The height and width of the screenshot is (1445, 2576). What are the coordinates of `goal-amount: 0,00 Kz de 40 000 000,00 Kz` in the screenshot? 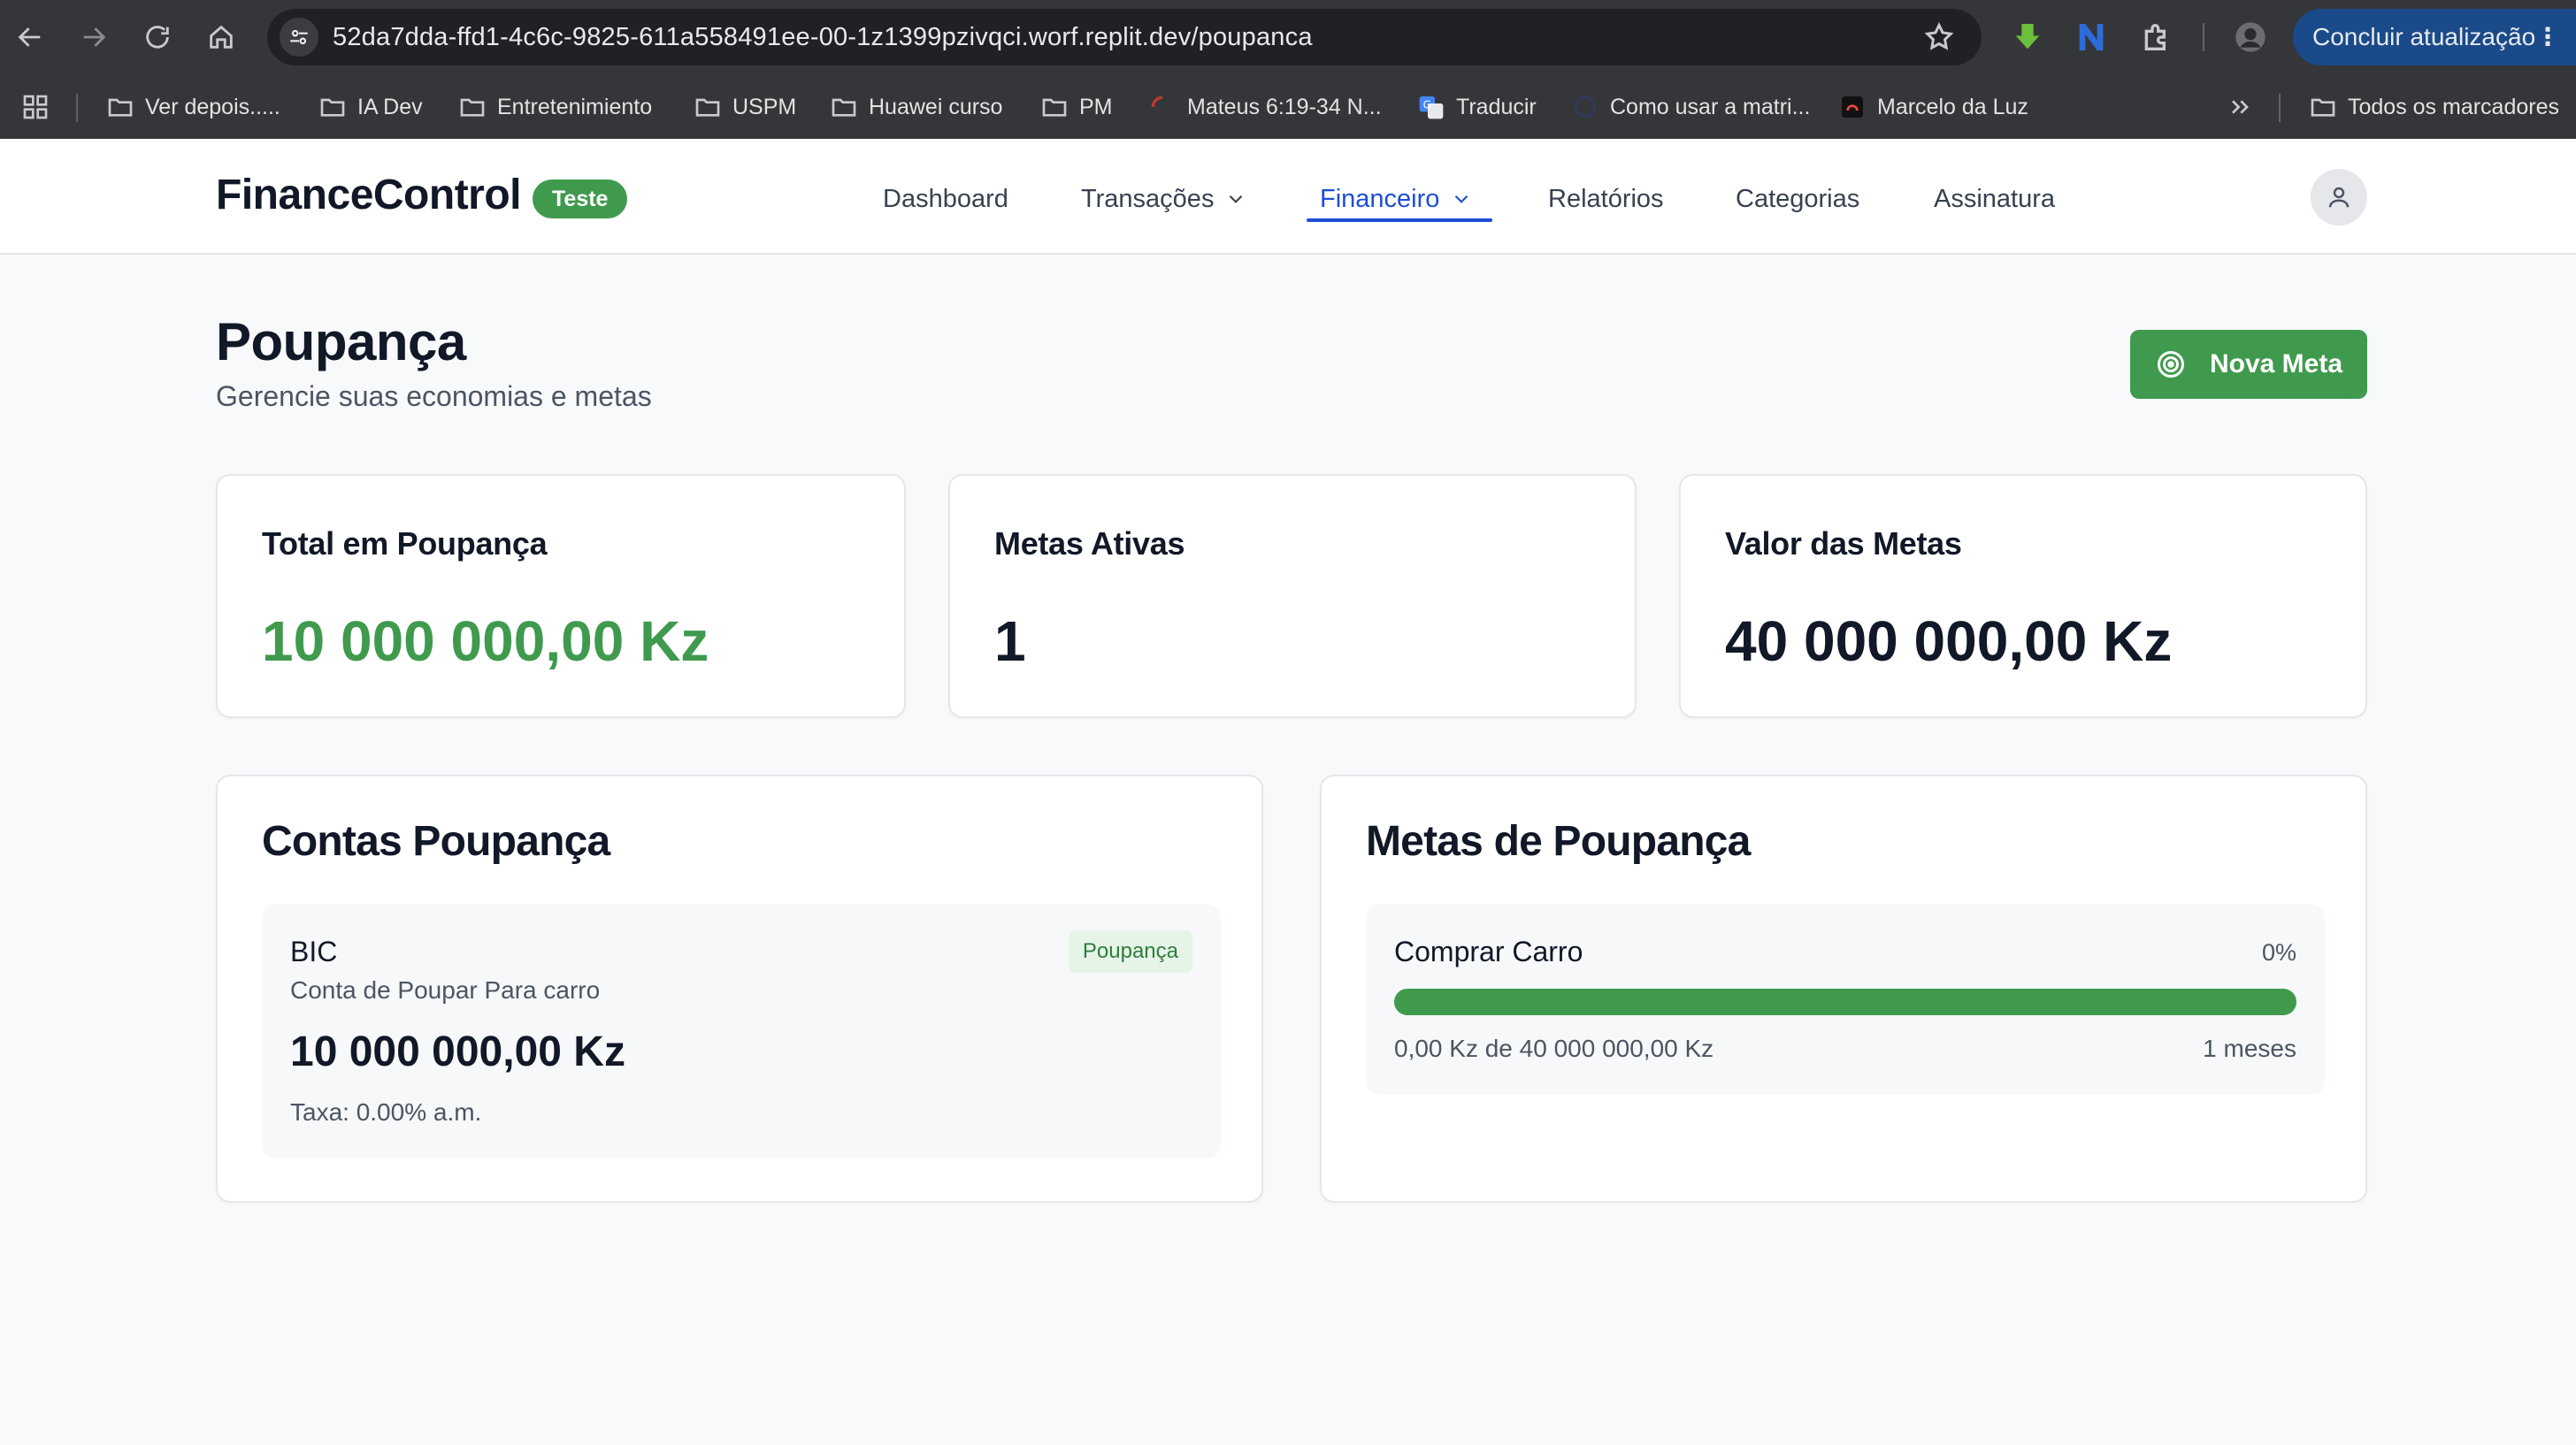 It's located at (1554, 1048).